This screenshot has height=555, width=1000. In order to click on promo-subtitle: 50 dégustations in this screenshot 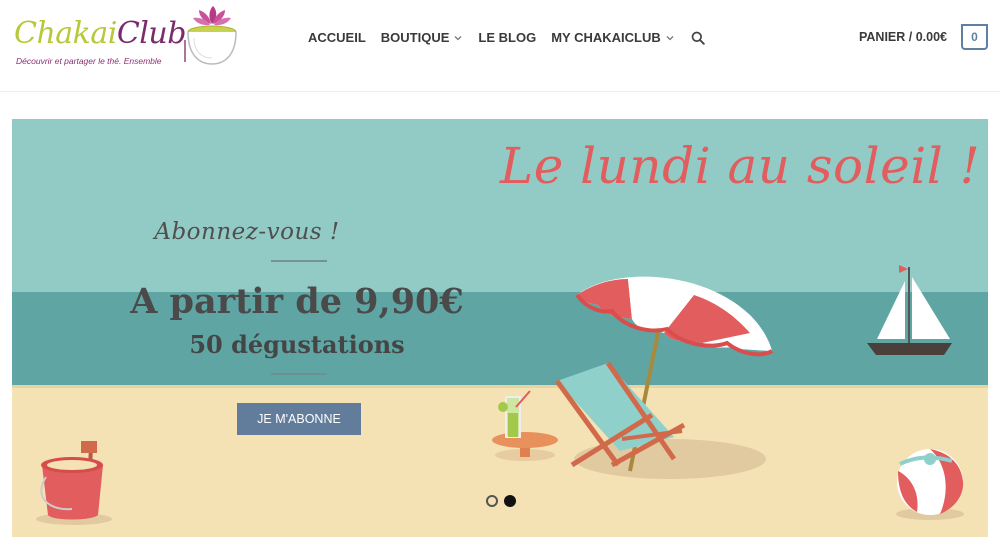, I will do `click(297, 344)`.